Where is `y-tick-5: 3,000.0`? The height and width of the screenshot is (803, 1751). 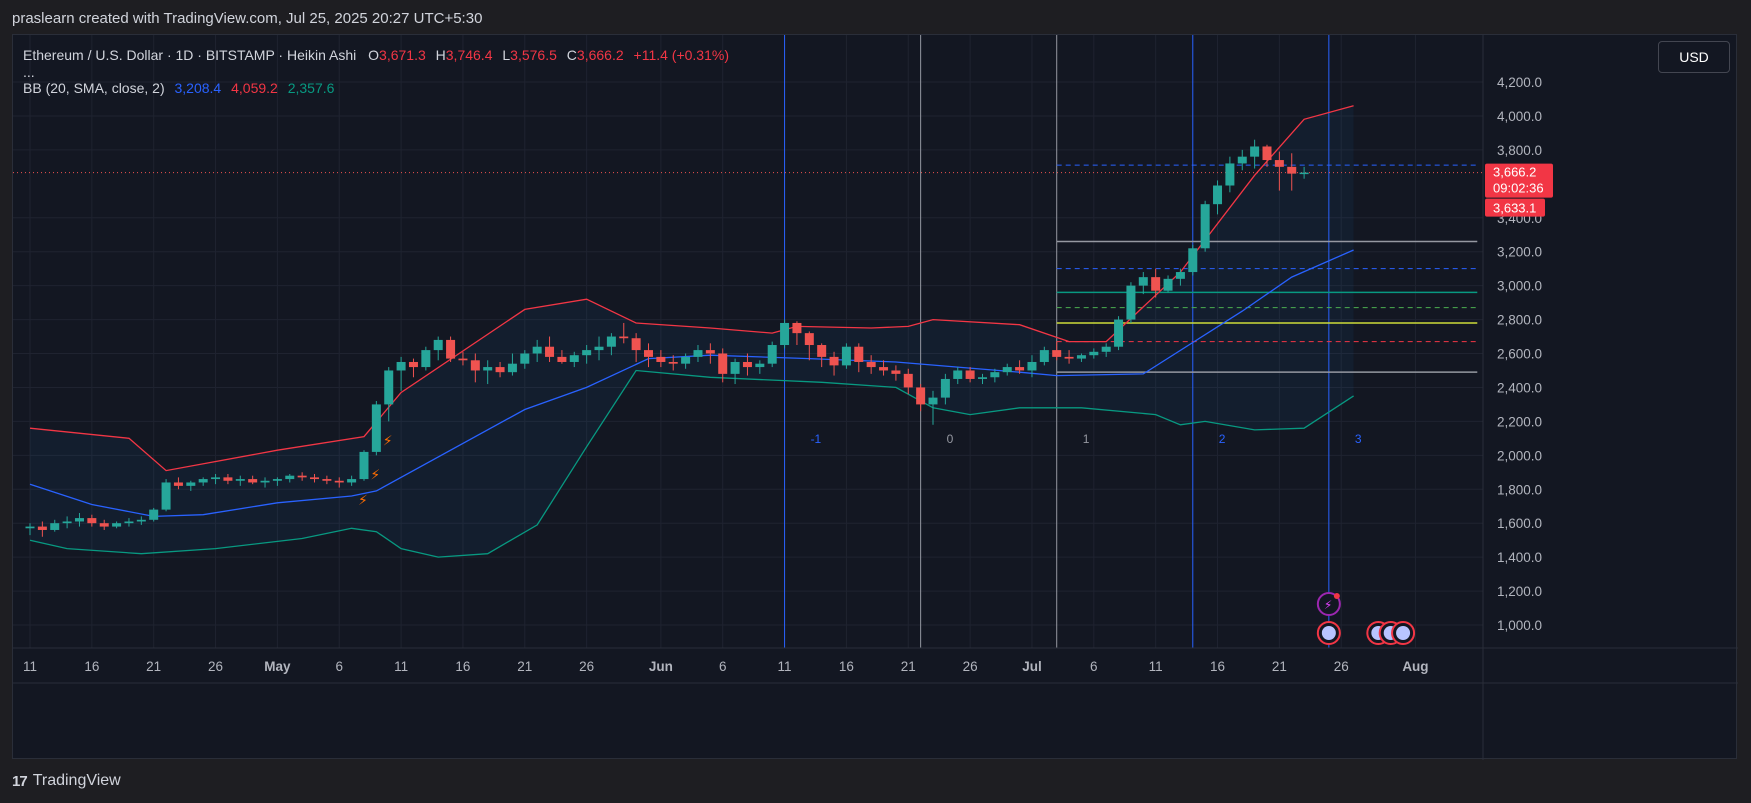
y-tick-5: 3,000.0 is located at coordinates (1519, 286).